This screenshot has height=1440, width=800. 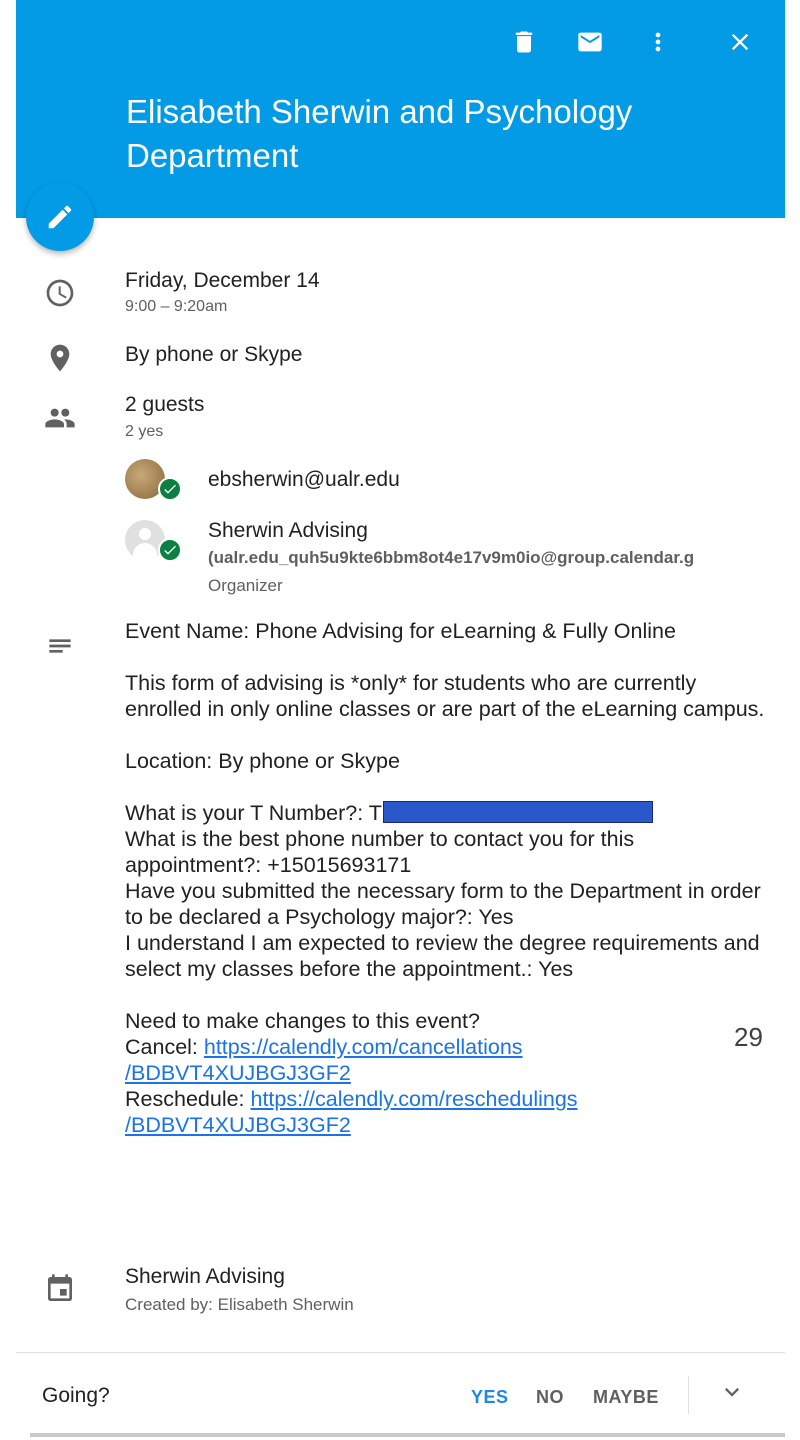 I want to click on calendar-icon, so click(x=60, y=1289).